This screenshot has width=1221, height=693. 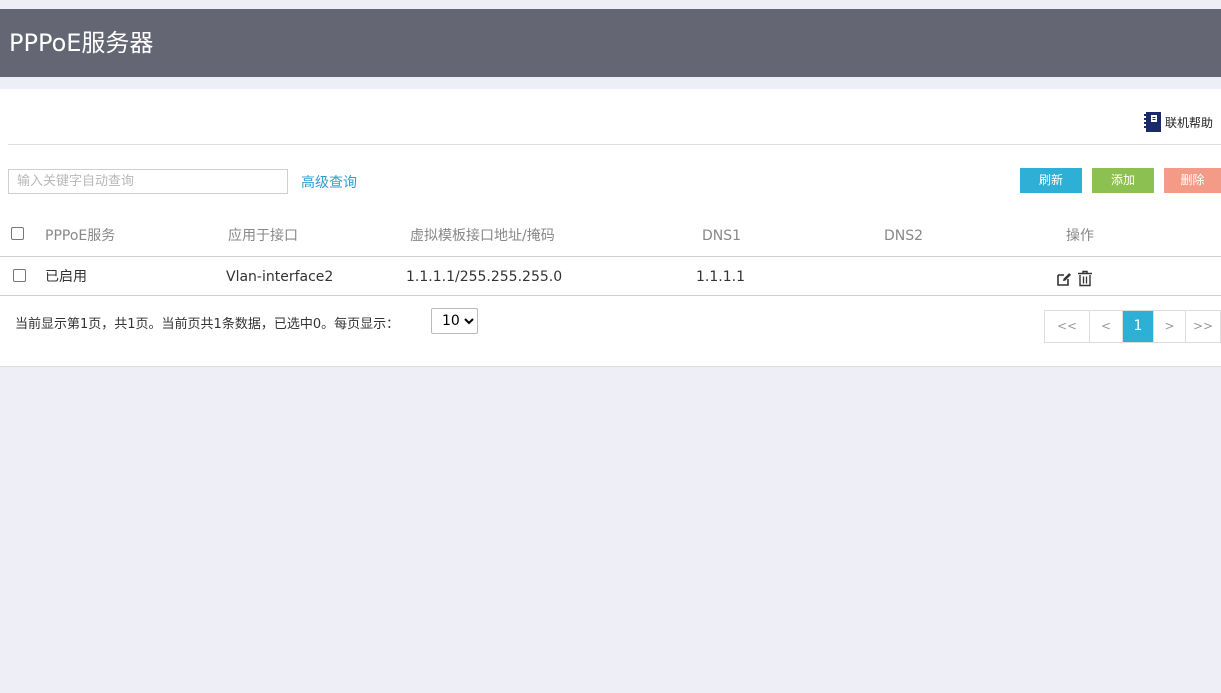 I want to click on last-page-button: >>, so click(x=1203, y=326).